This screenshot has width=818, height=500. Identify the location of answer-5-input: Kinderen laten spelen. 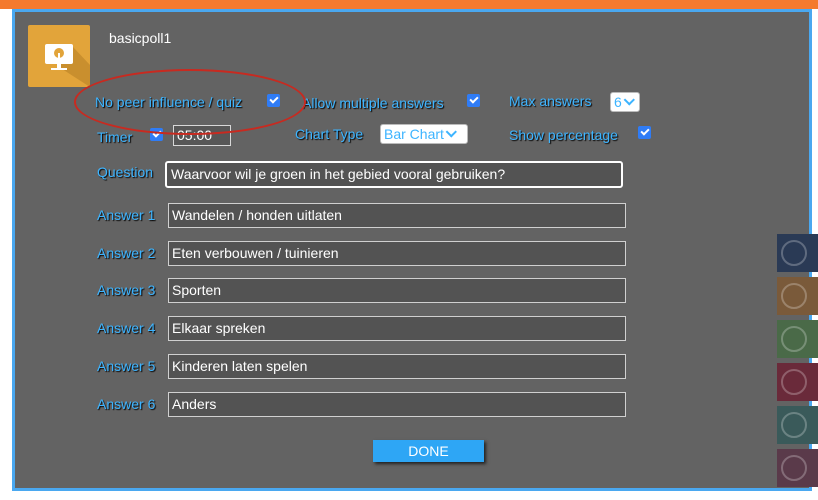
(397, 366).